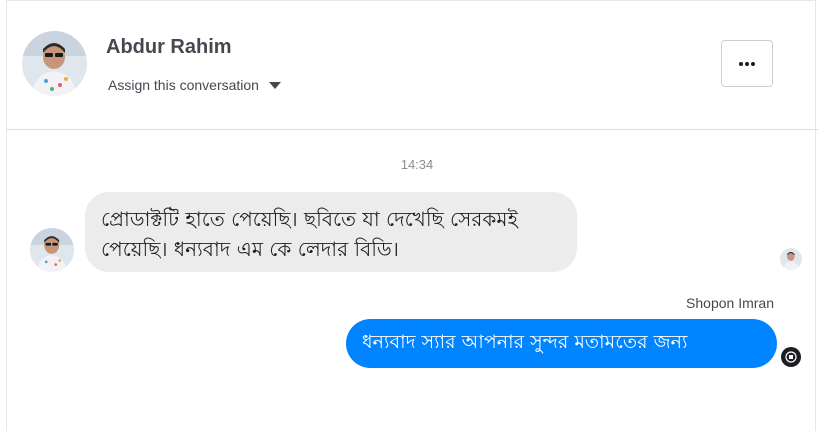 This screenshot has width=818, height=431. I want to click on assign-conversation-dropdown: Assign this conversation, so click(194, 85).